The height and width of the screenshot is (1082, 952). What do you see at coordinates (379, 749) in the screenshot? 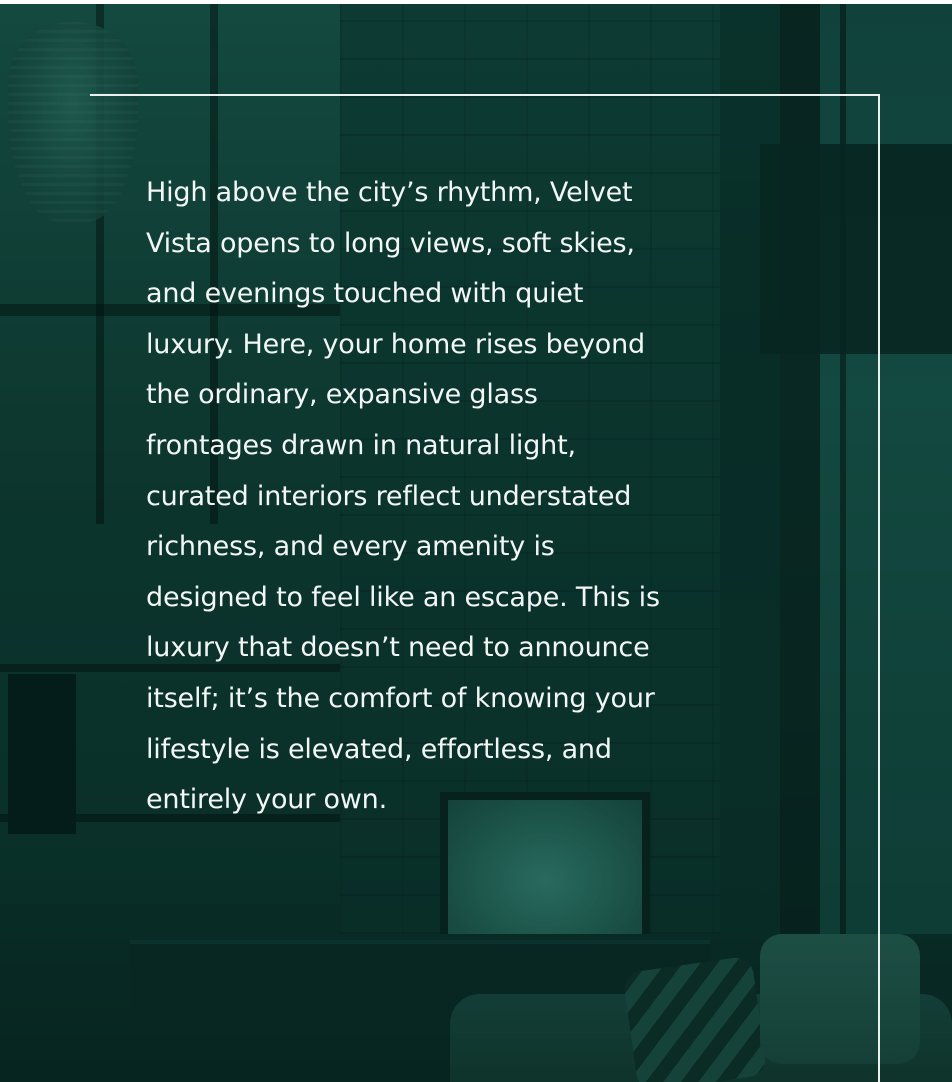
I see `body-line: lifestyle is elevated, effortless, and` at bounding box center [379, 749].